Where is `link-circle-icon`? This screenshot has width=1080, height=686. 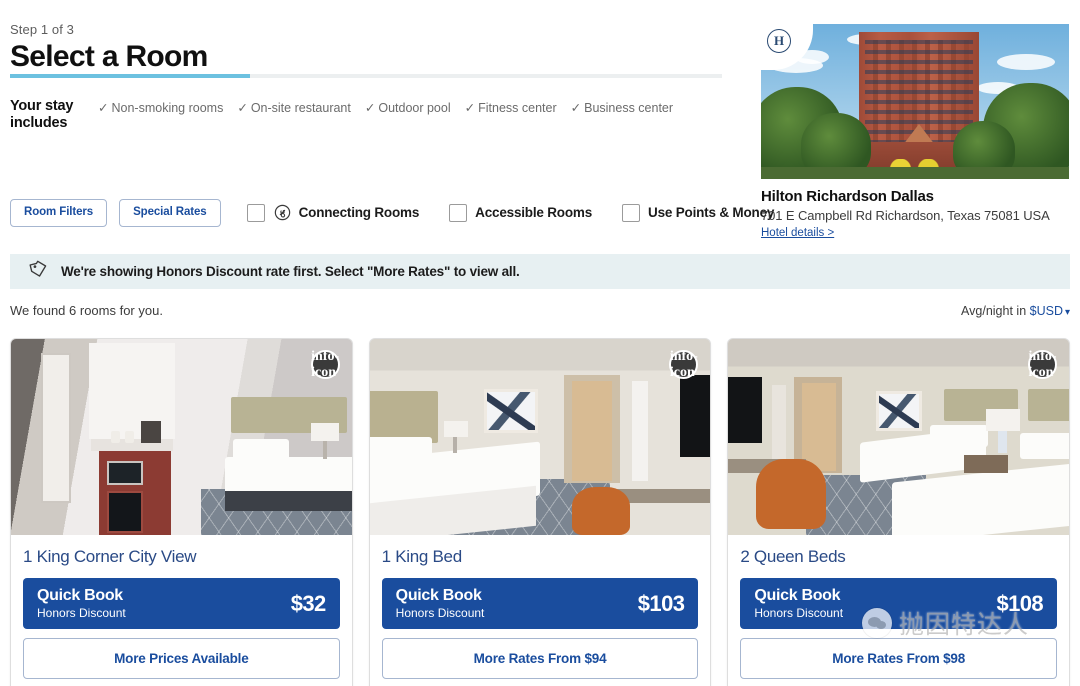 link-circle-icon is located at coordinates (282, 212).